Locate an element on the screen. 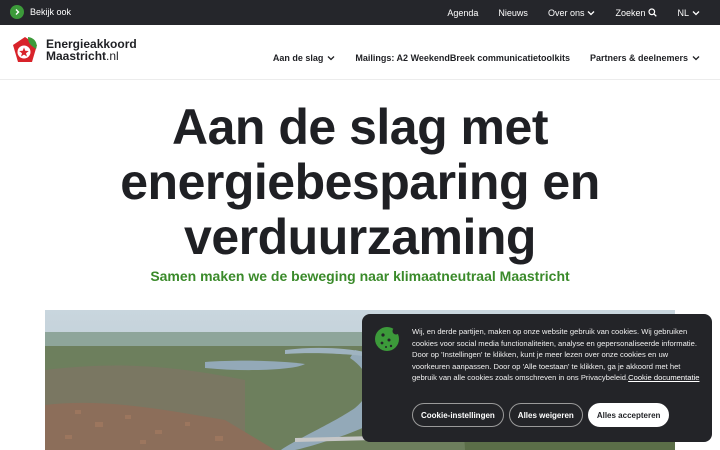 Image resolution: width=720 pixels, height=450 pixels. language-label: NL is located at coordinates (683, 12).